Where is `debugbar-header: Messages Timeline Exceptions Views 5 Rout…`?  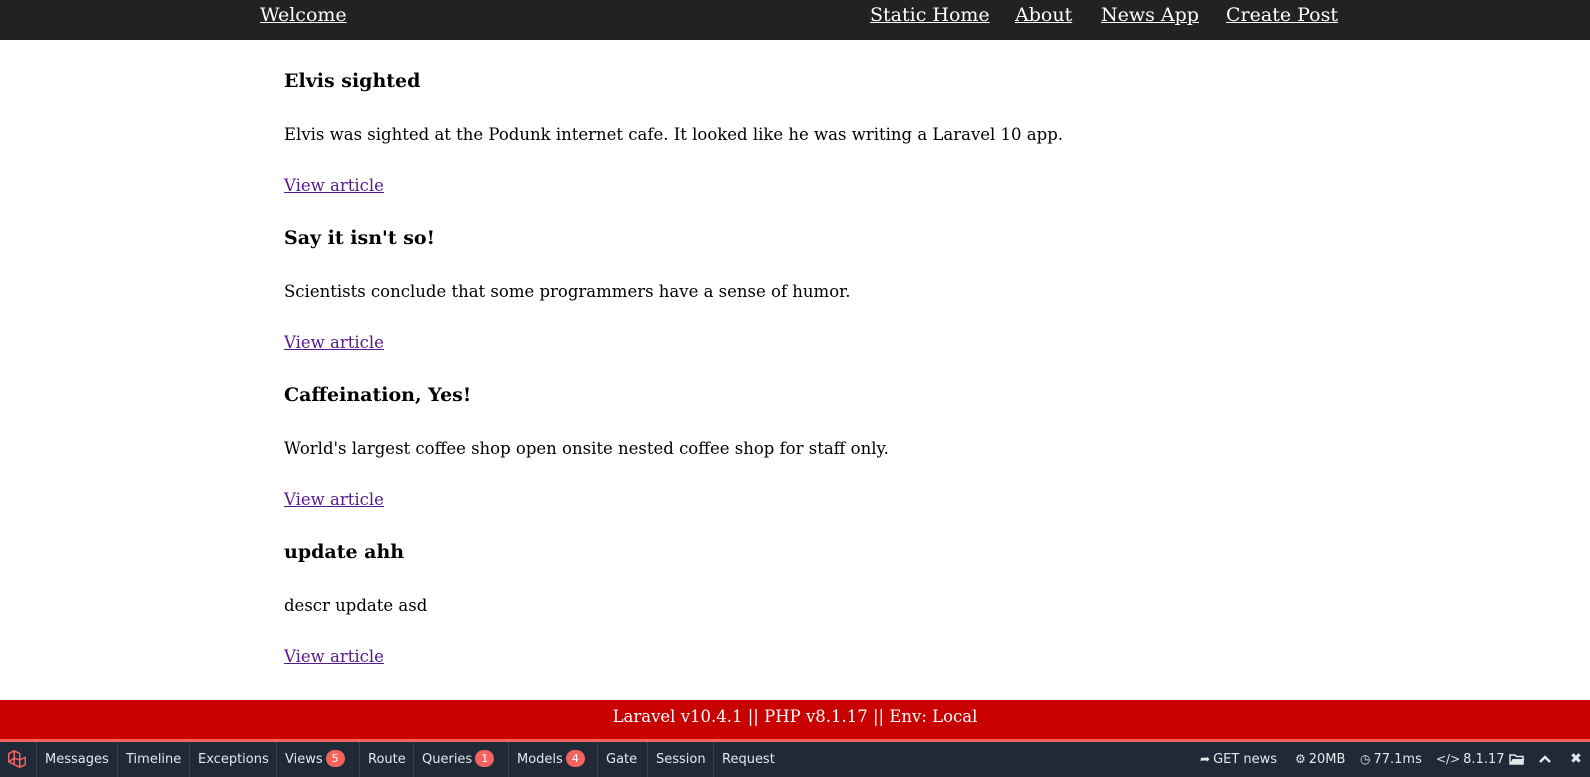
debugbar-header: Messages Timeline Exceptions Views 5 Rout… is located at coordinates (795, 759).